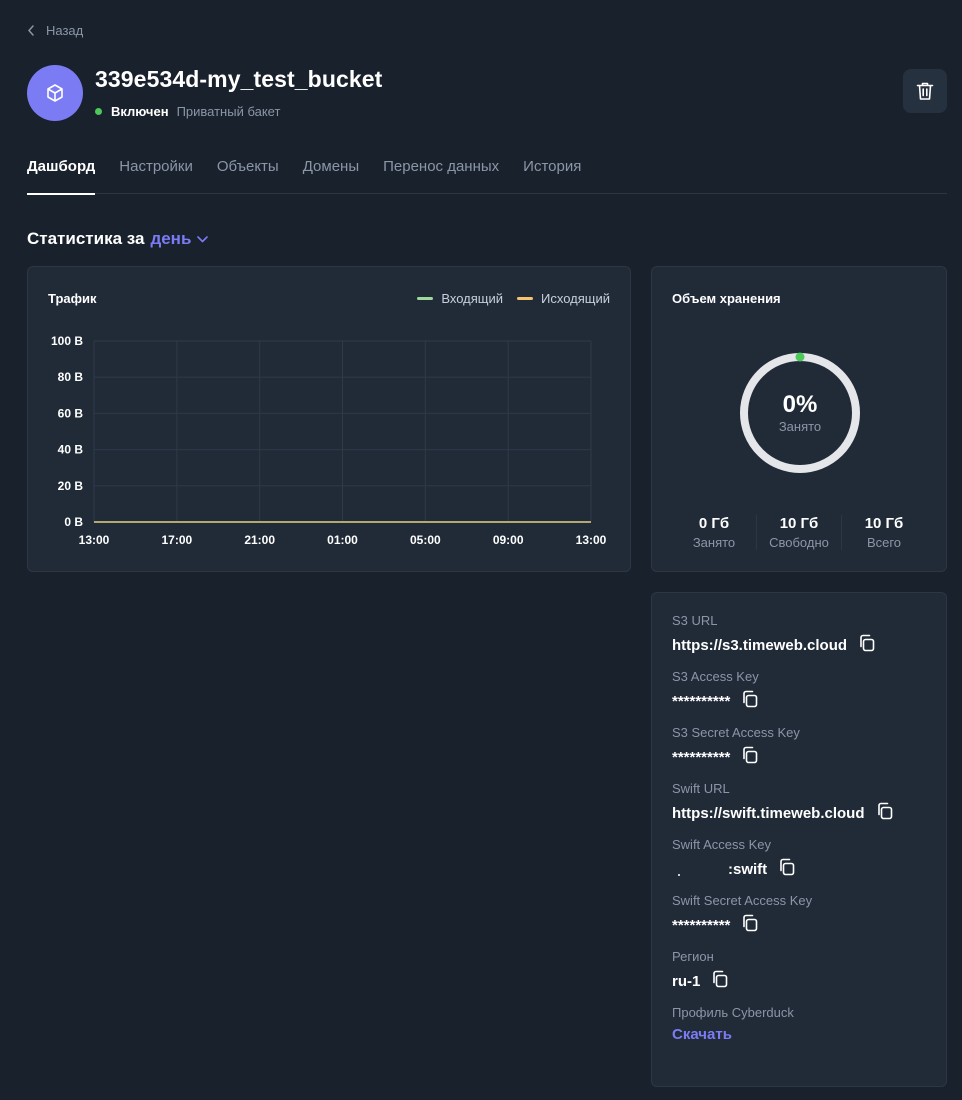 The image size is (962, 1100). Describe the element at coordinates (425, 540) in the screenshot. I see `x-tick-label: 05:00` at that location.